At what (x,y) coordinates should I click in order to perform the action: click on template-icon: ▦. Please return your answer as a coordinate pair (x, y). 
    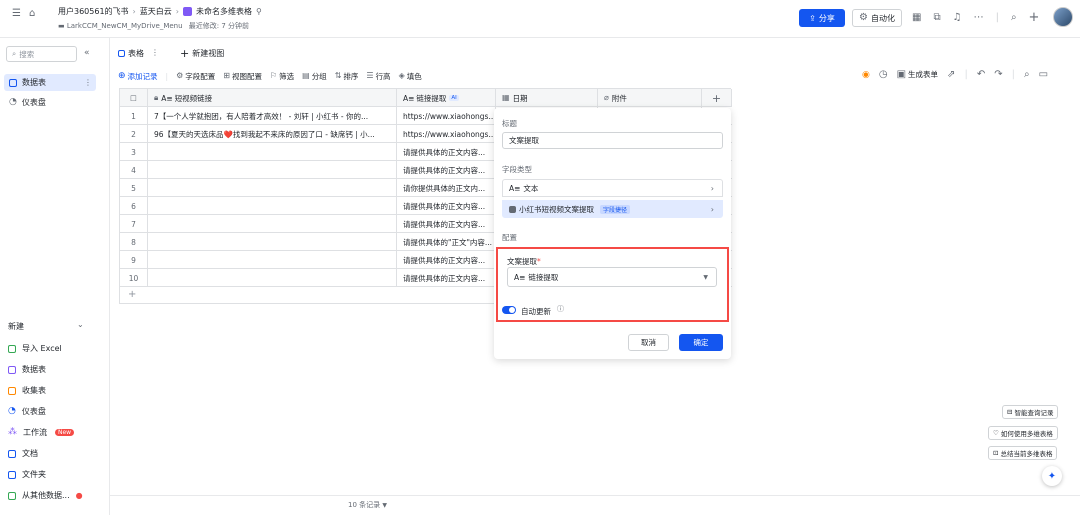
    Looking at the image, I should click on (916, 17).